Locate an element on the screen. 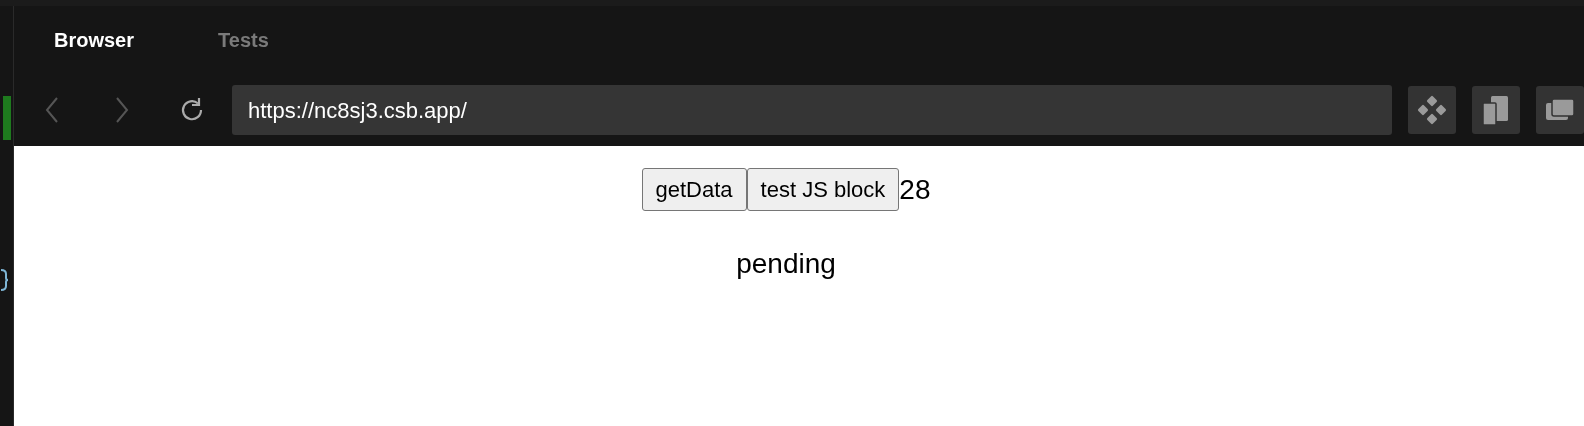  tab: Tests is located at coordinates (243, 40).